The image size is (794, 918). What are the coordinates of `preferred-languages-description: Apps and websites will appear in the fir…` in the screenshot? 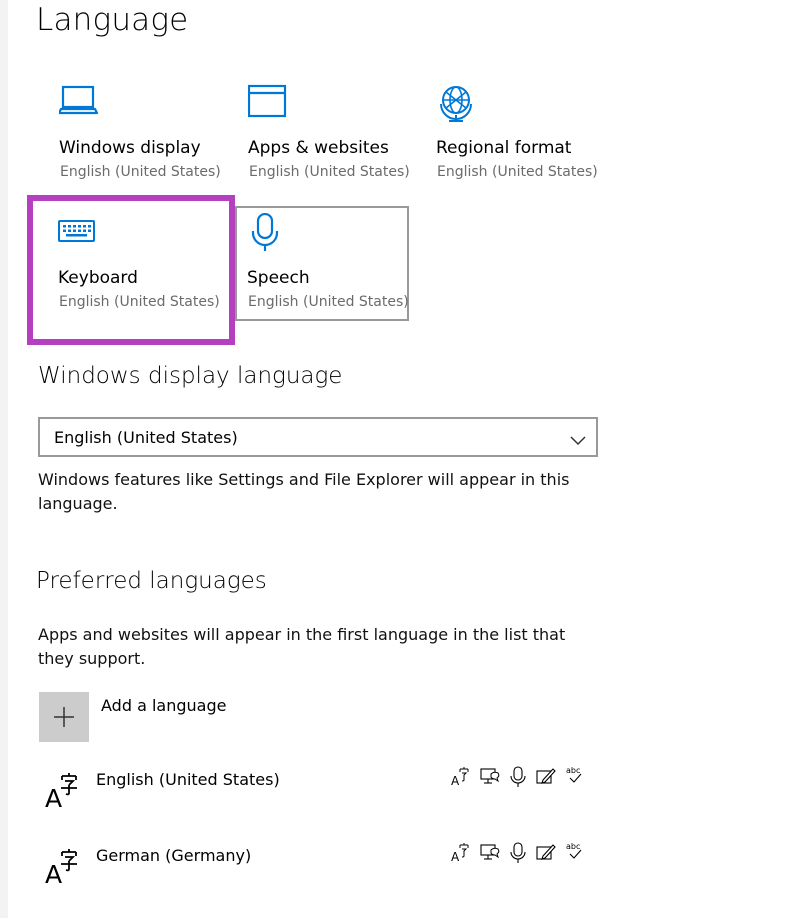 It's located at (302, 646).